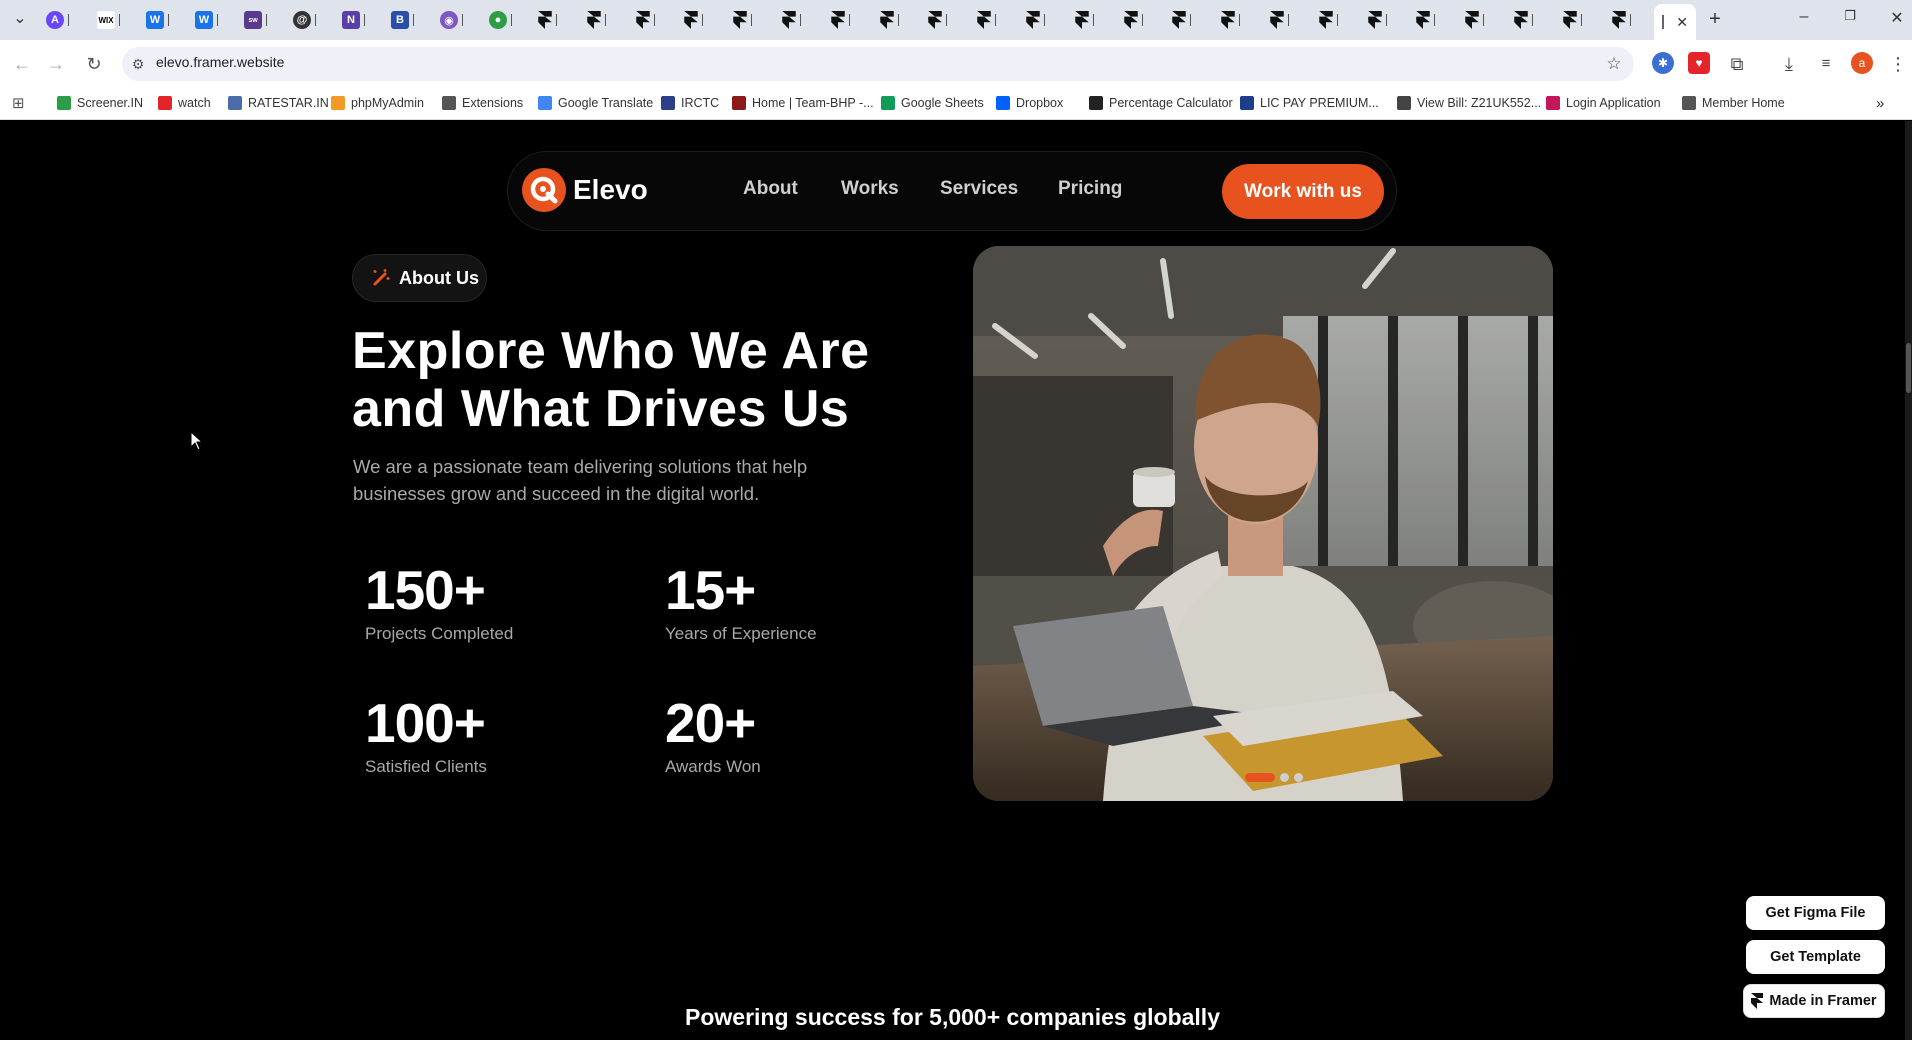 The image size is (1912, 1040). Describe the element at coordinates (1040, 103) in the screenshot. I see `bookmark-label: Dropbox` at that location.